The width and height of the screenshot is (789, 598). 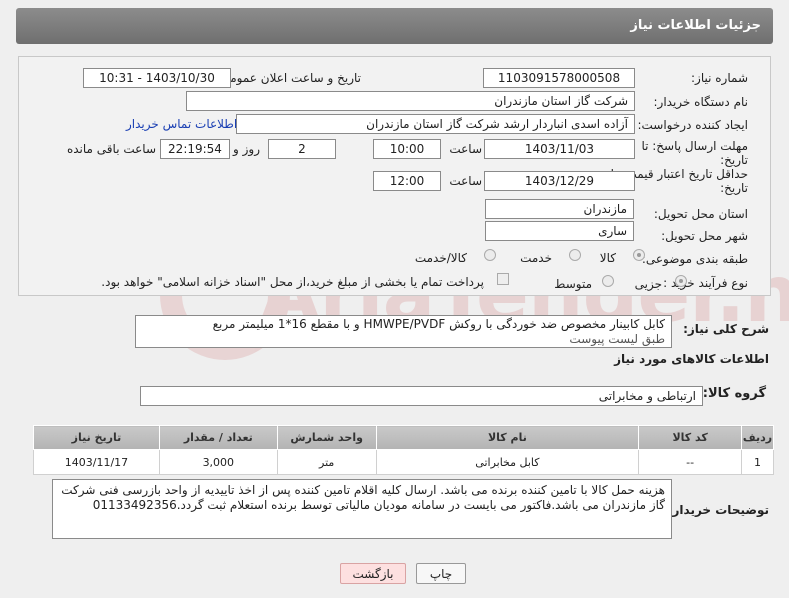 I want to click on col-header-date: تاریخ نیاز, so click(x=96, y=437).